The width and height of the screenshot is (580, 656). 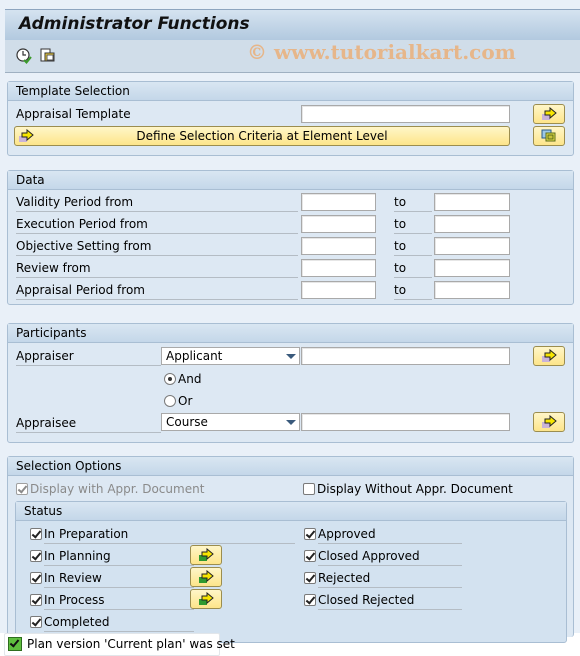 I want to click on appraisal-period-from-input, so click(x=338, y=290).